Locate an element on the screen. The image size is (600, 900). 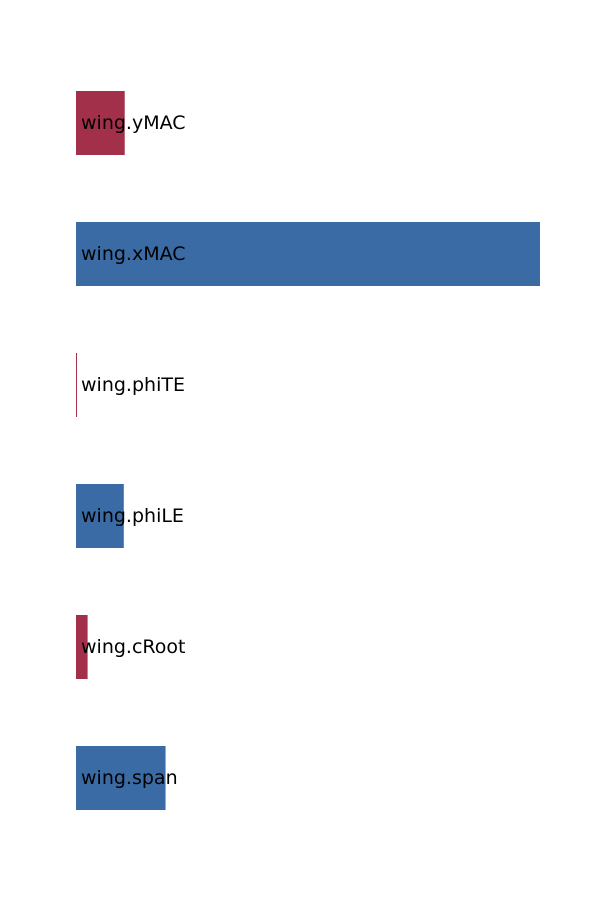
bar-label: wing.yMAC is located at coordinates (133, 123).